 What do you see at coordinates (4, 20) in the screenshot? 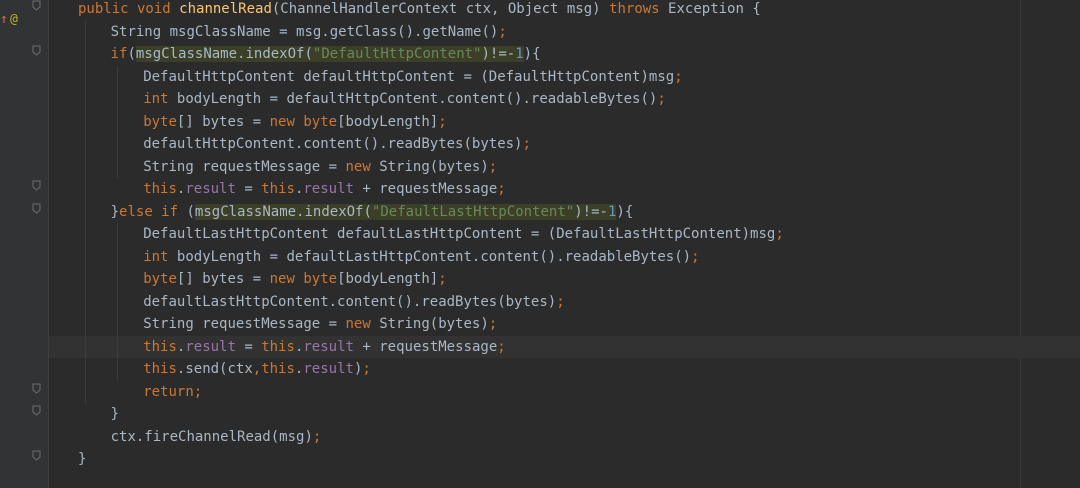
I see `overrides-method-icon: ↑` at bounding box center [4, 20].